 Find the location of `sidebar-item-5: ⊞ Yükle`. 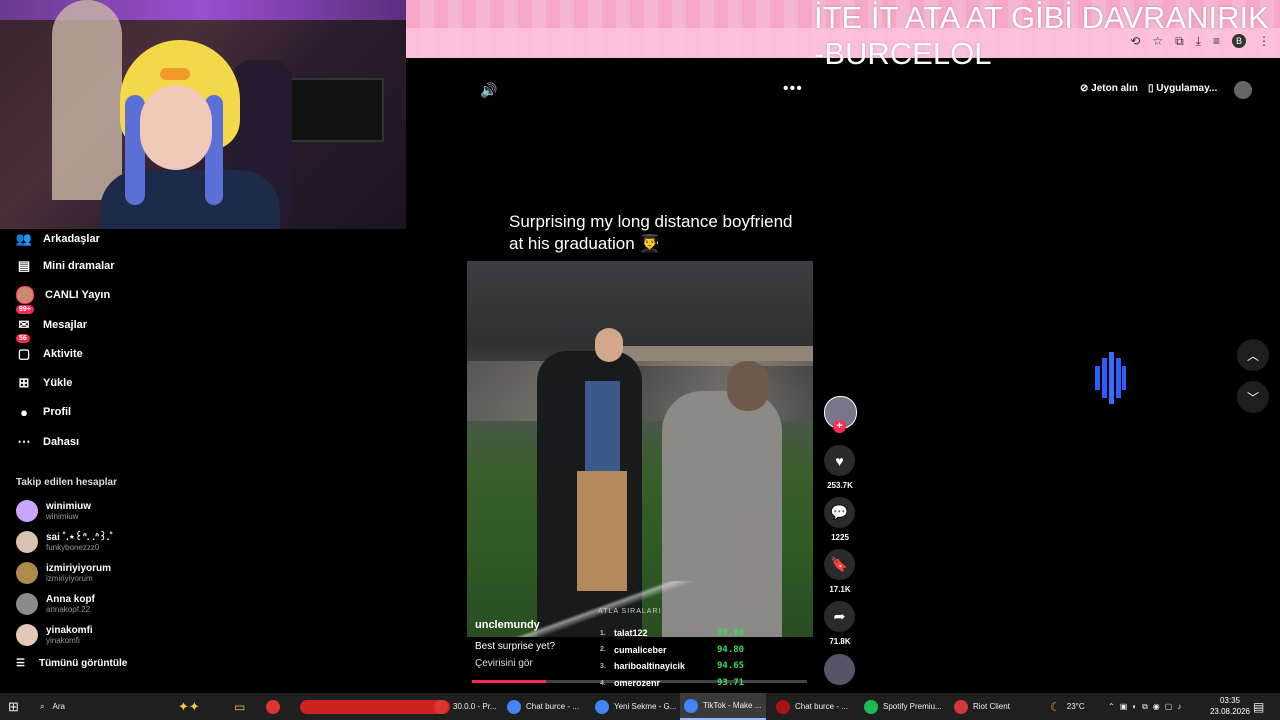

sidebar-item-5: ⊞ Yükle is located at coordinates (44, 383).